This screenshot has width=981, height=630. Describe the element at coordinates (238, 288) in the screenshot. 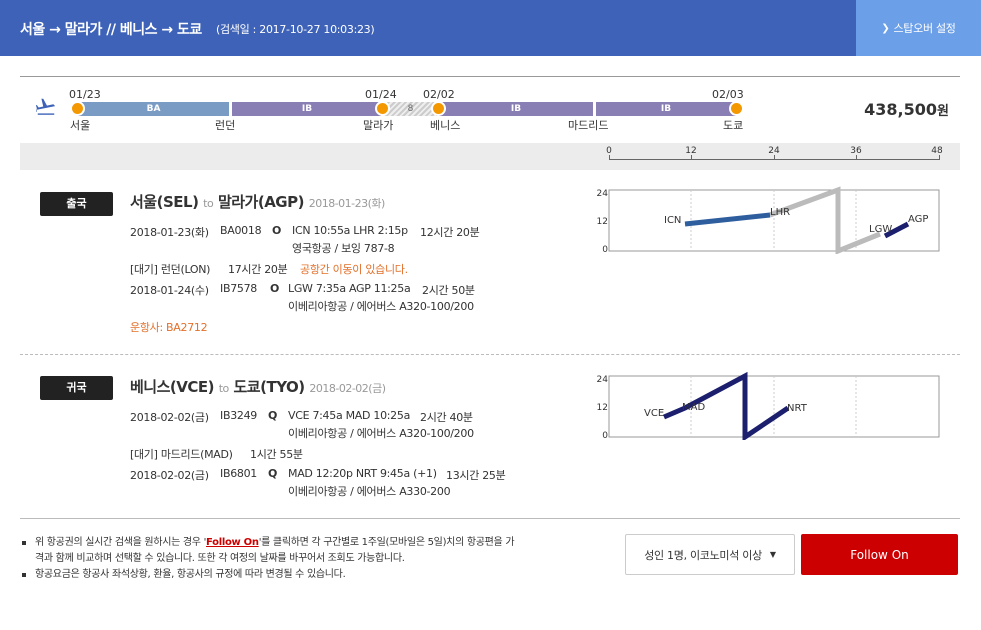

I see `flight-code: IB7578` at that location.